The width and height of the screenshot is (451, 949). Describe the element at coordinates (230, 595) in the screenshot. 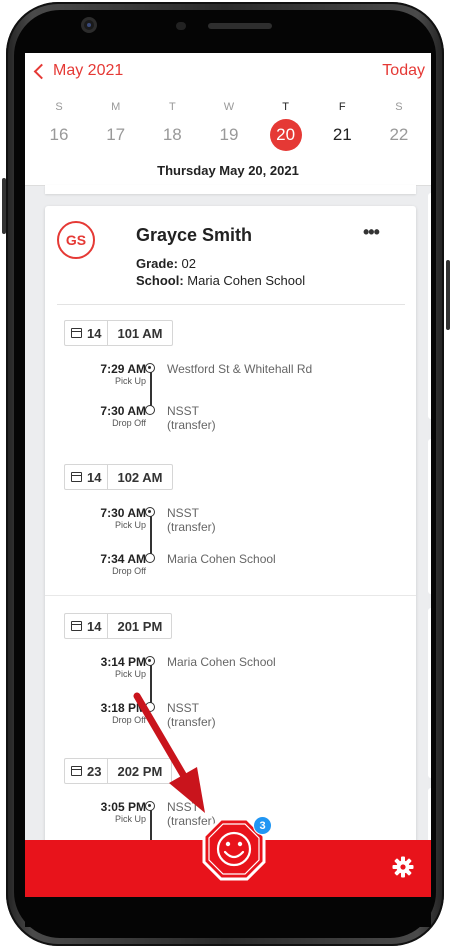

I see `section-divider` at that location.